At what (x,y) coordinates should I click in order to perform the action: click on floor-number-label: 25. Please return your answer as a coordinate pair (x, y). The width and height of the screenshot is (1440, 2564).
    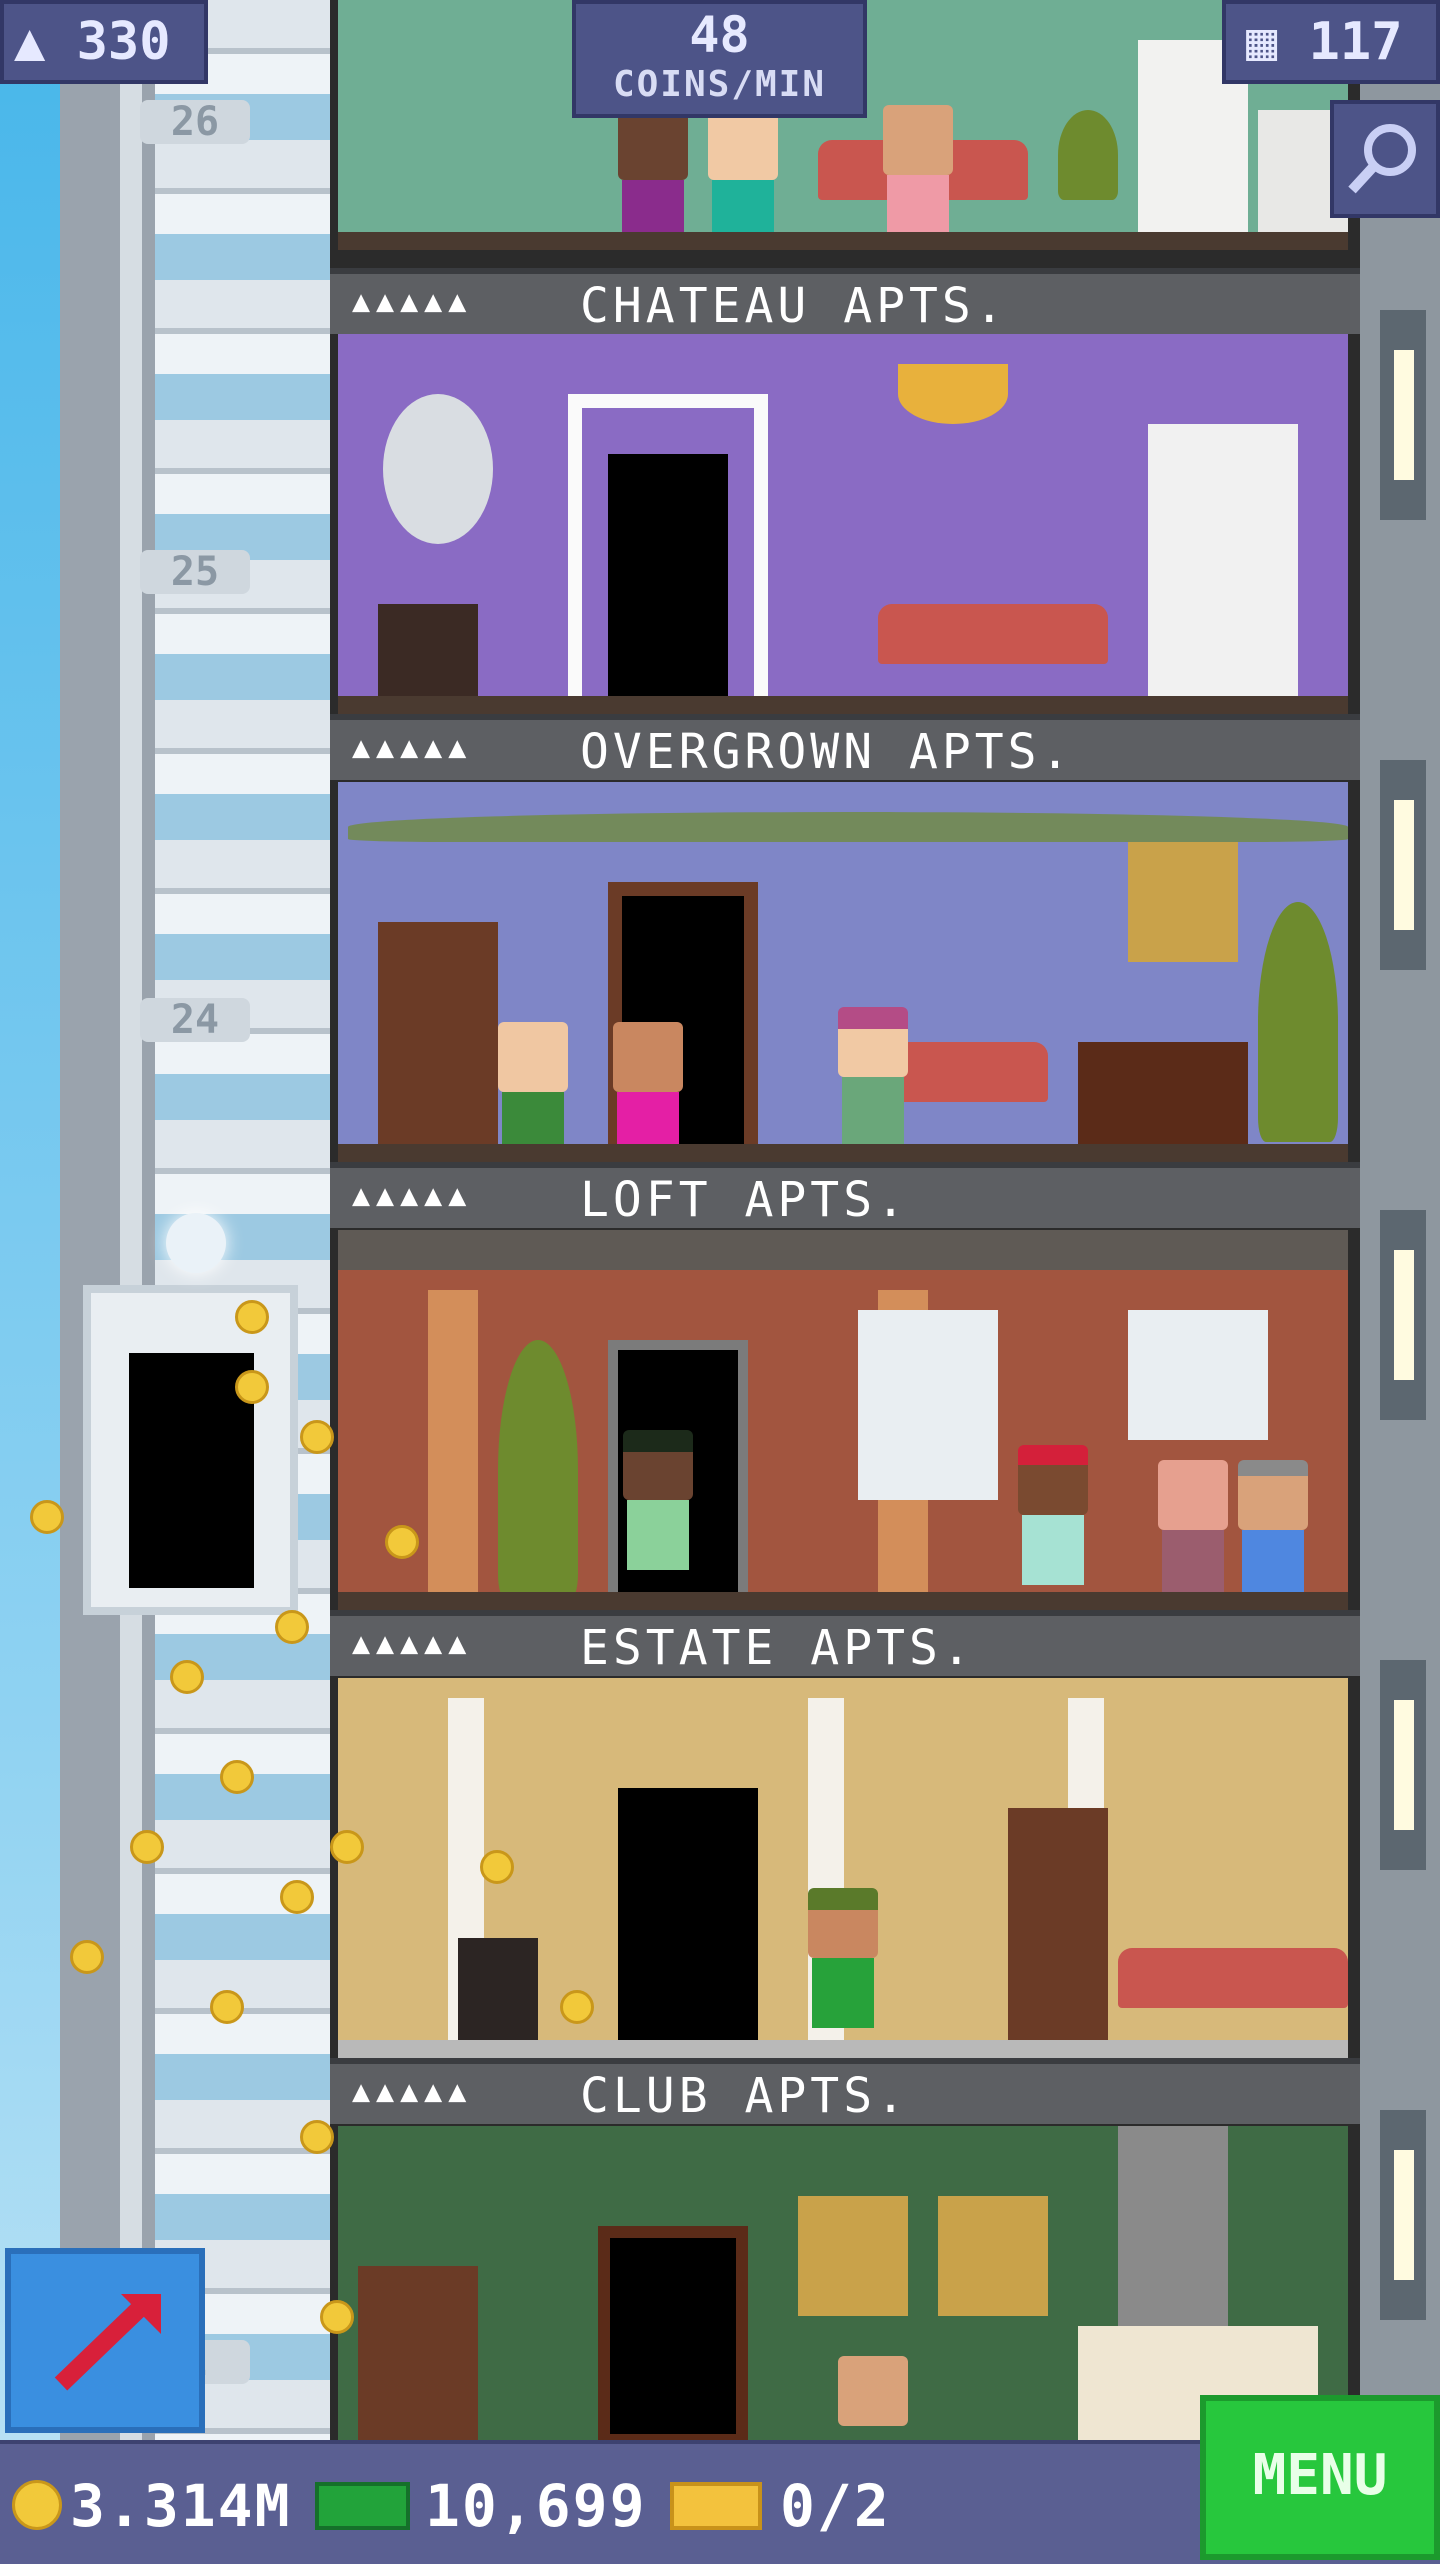
    Looking at the image, I should click on (195, 572).